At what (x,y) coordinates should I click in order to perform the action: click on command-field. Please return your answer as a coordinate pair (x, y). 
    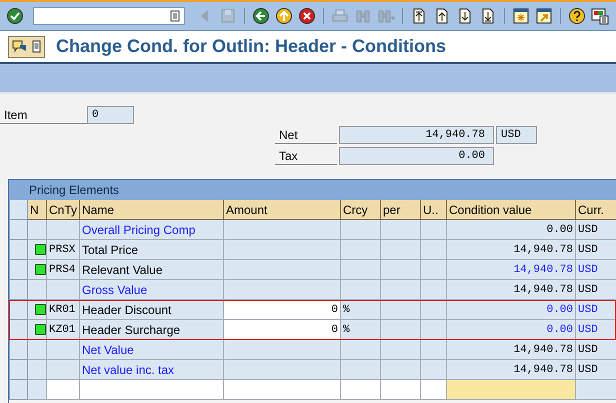
    Looking at the image, I should click on (109, 16).